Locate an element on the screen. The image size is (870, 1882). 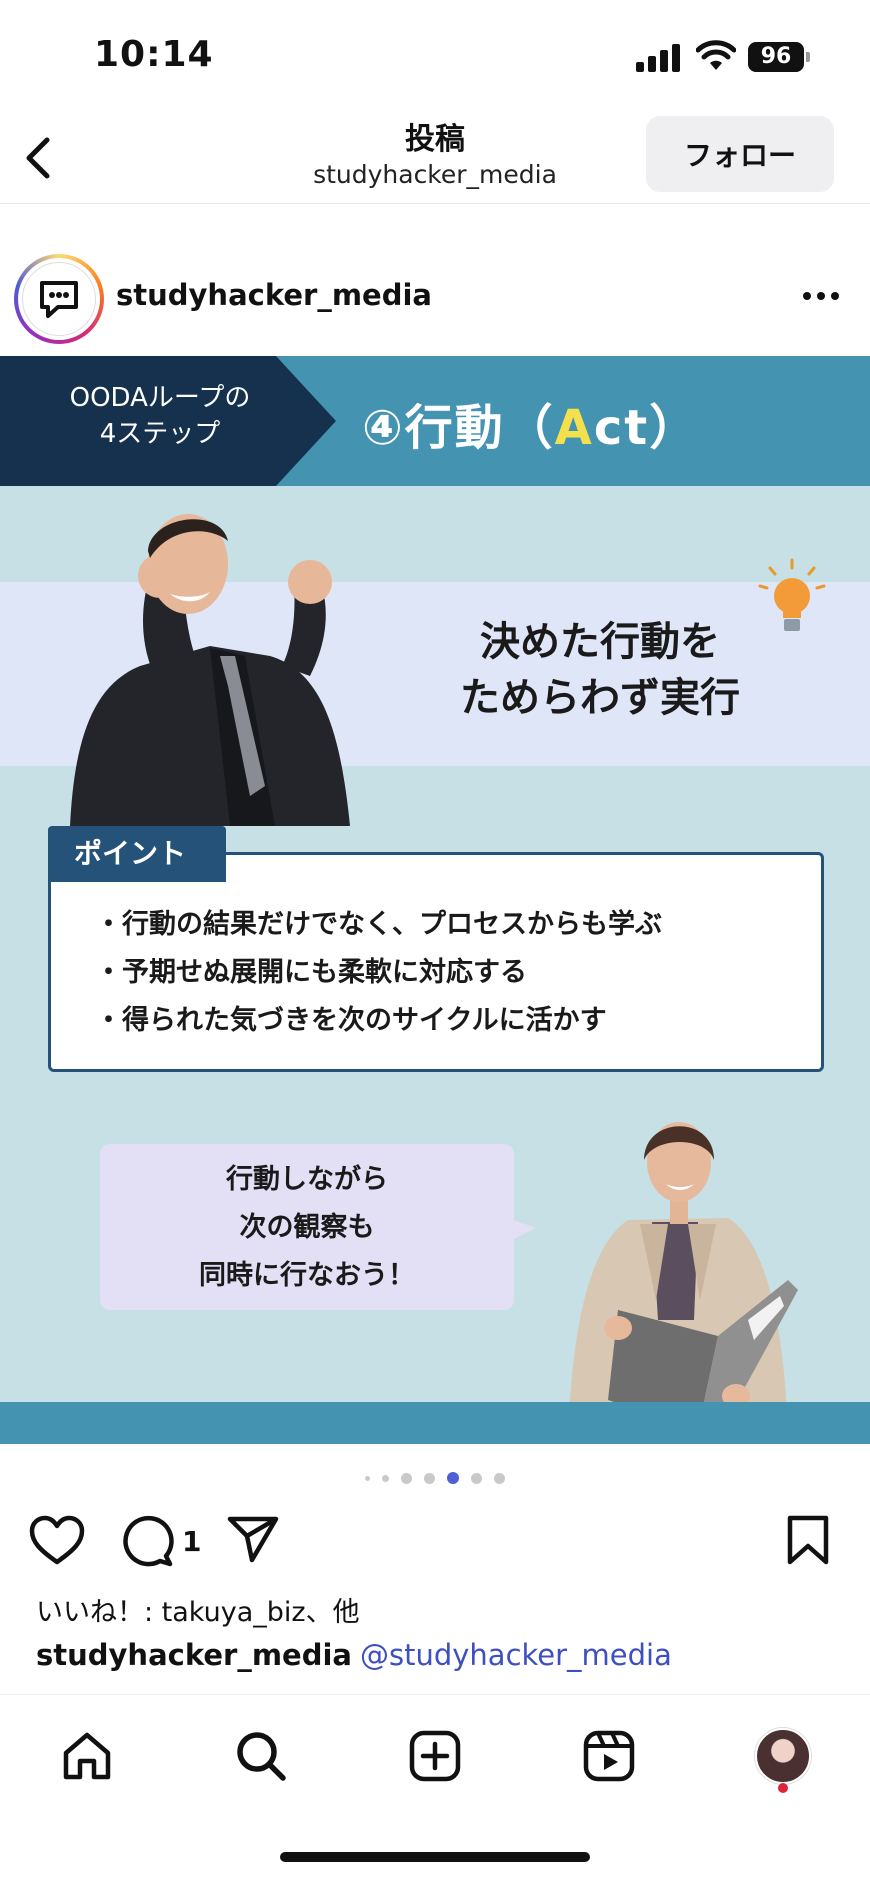
profile-avatar is located at coordinates (783, 1756).